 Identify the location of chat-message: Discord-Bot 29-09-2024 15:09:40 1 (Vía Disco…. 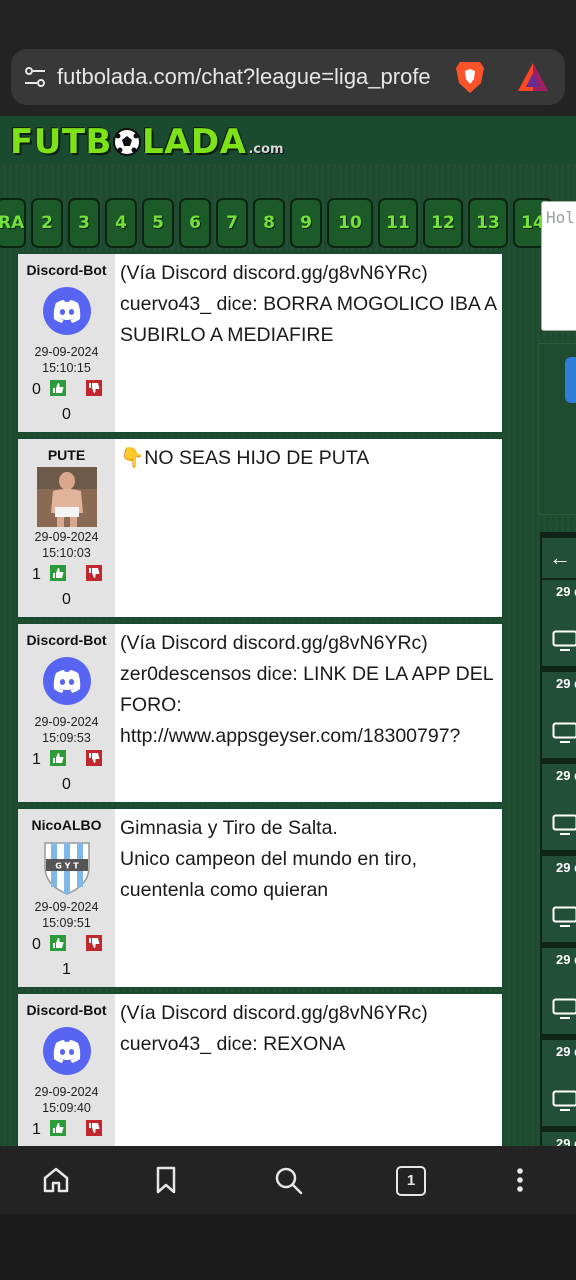
(260, 1069).